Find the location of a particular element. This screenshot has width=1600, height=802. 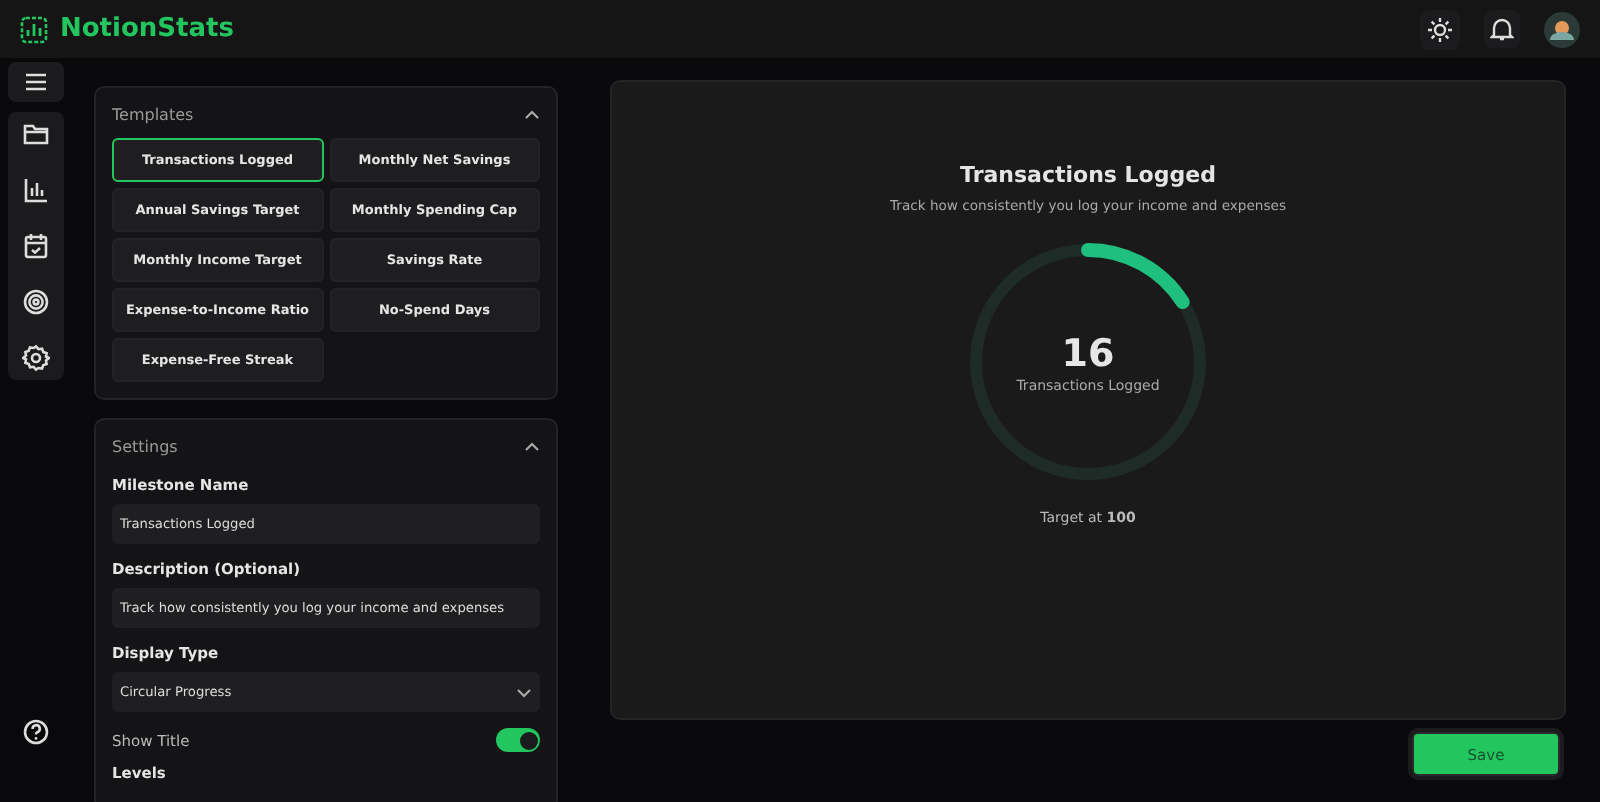

help-icon is located at coordinates (36, 732).